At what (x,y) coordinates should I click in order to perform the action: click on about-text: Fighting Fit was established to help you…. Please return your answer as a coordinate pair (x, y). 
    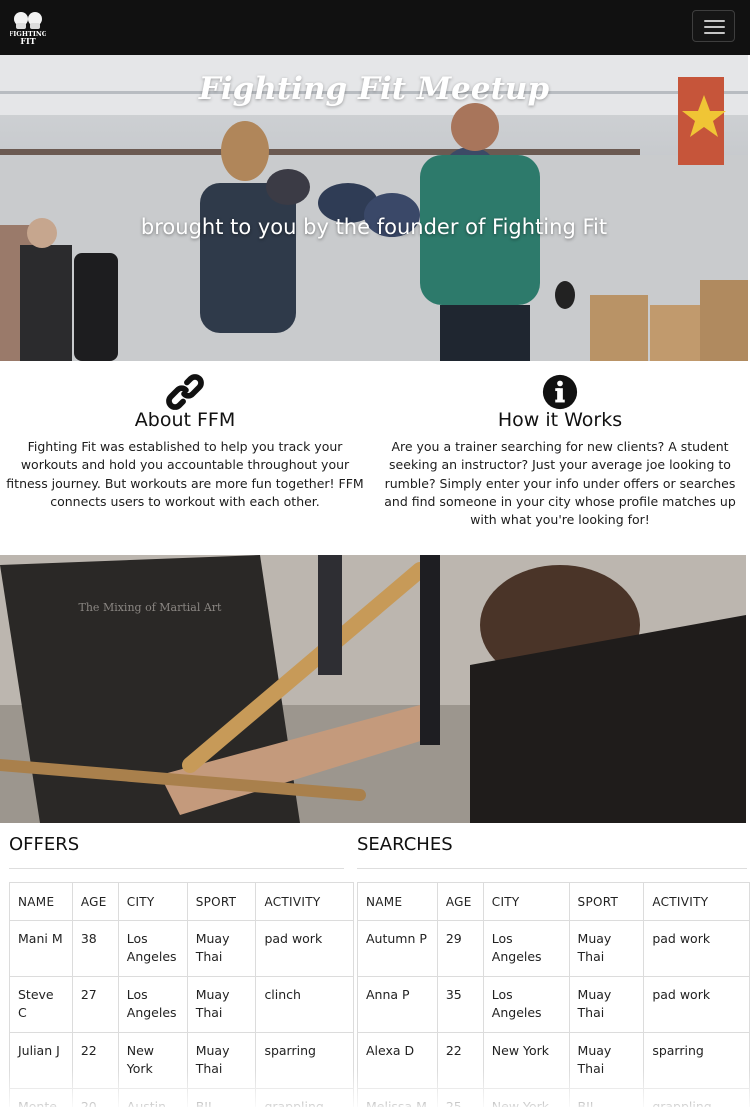
    Looking at the image, I should click on (185, 474).